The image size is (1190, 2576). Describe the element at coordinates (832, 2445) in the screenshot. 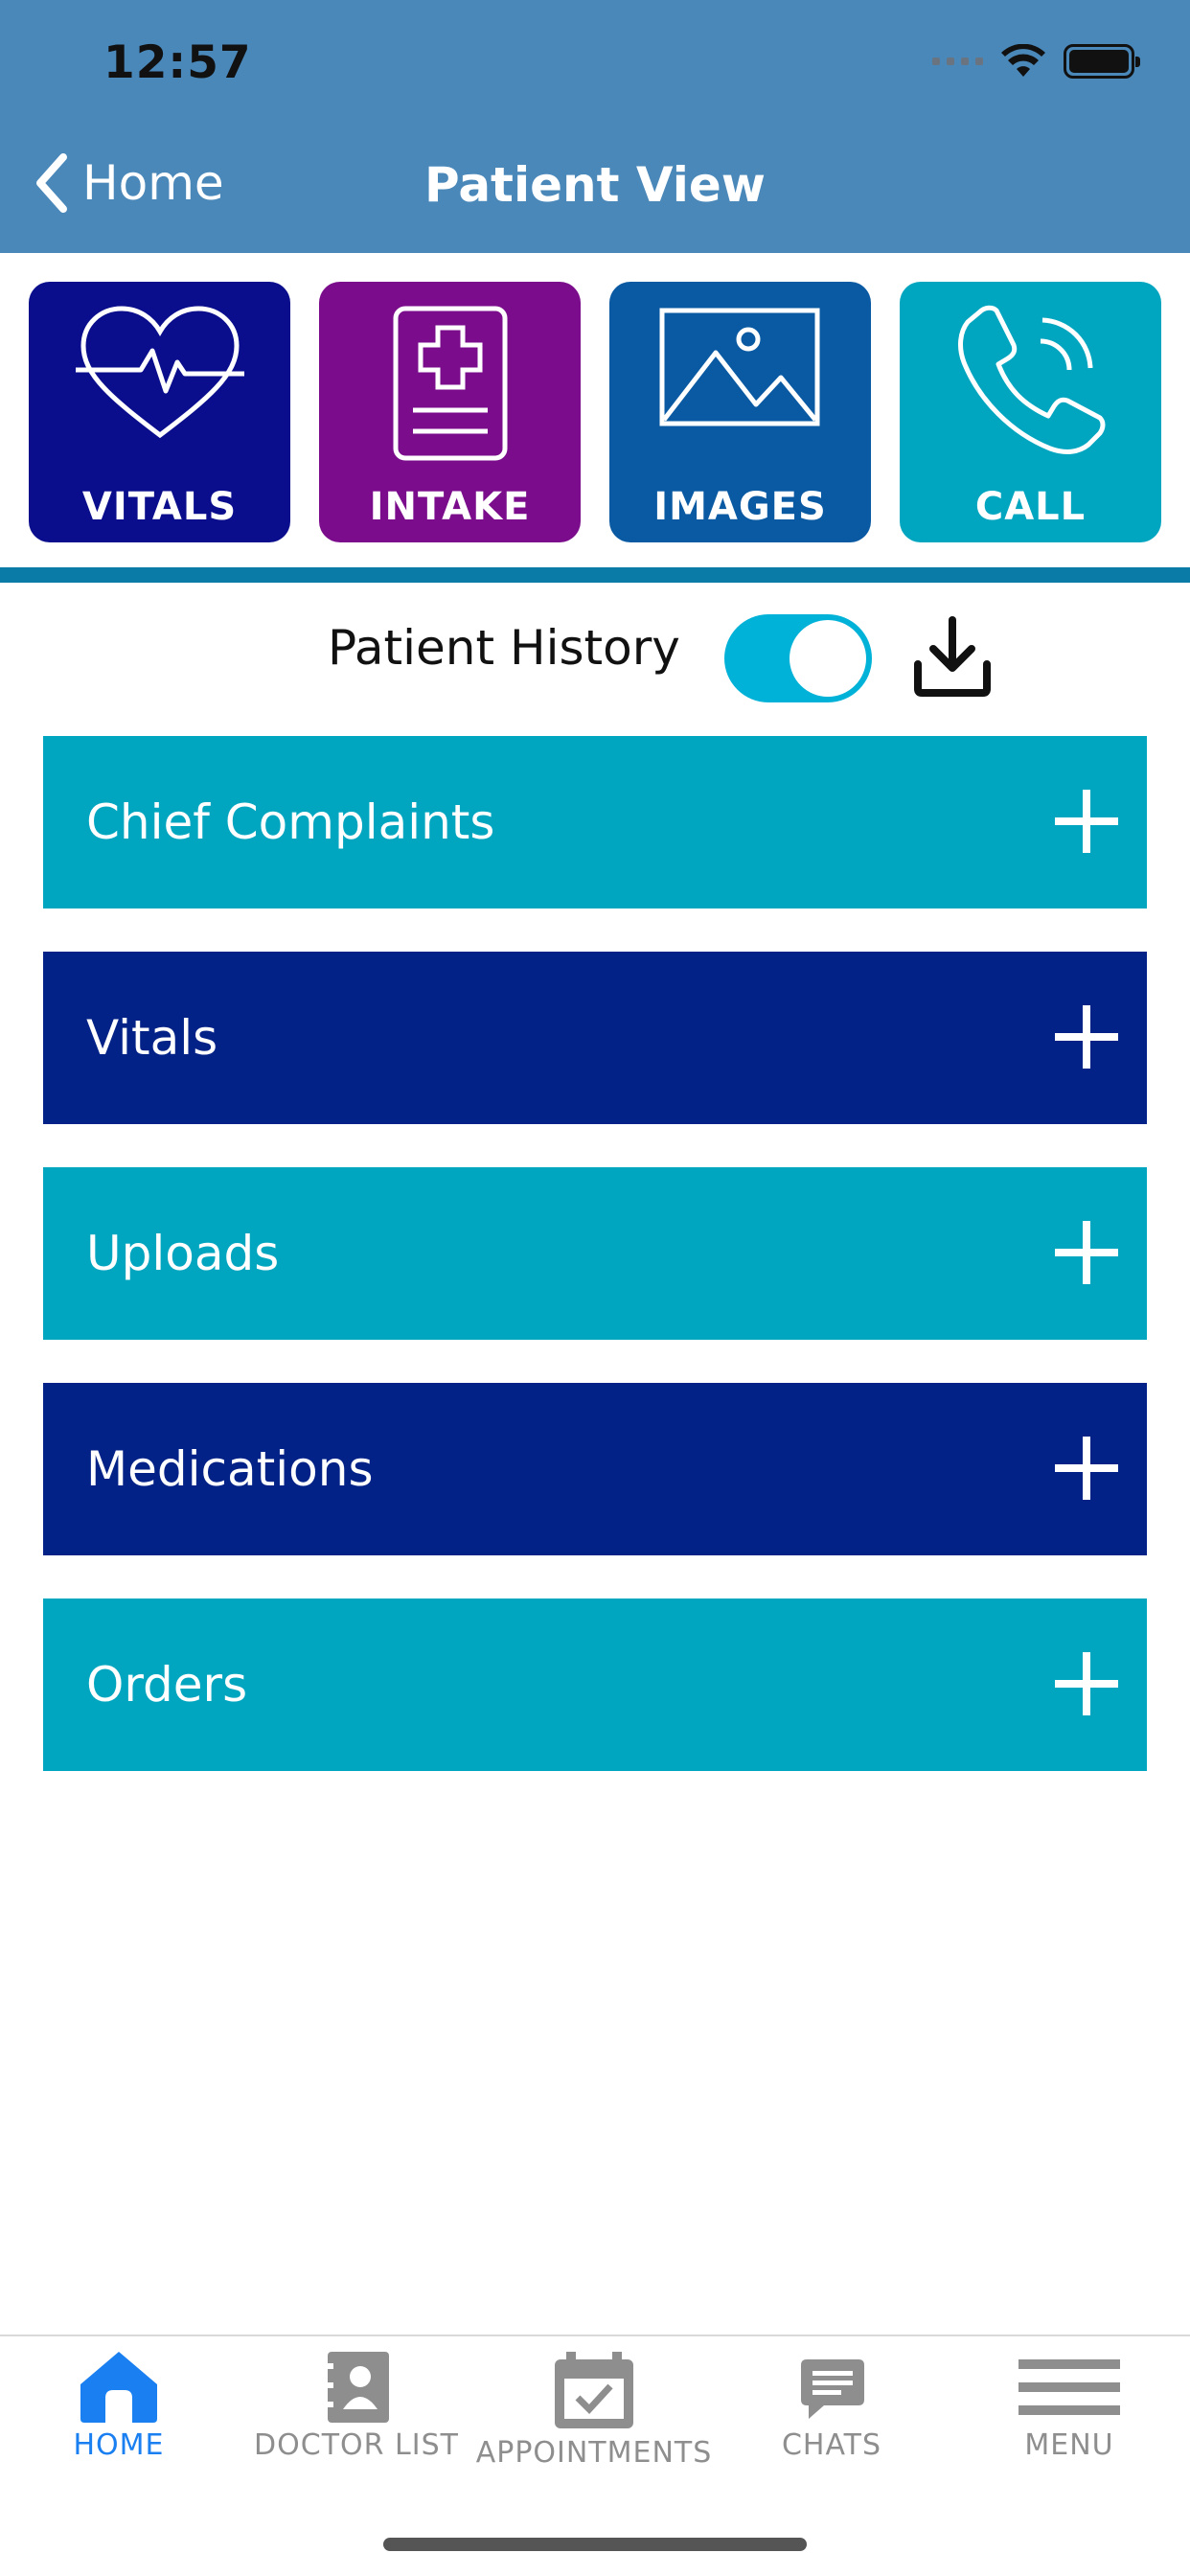

I see `tab-label: CHATS` at that location.